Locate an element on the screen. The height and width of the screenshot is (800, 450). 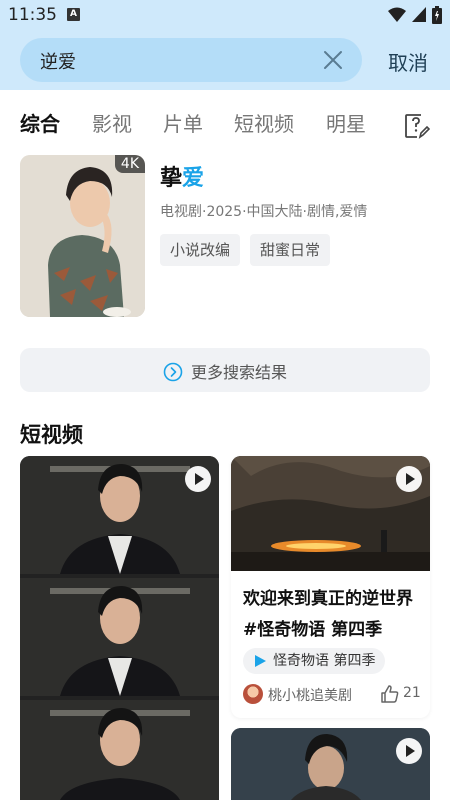
series-link: 怪奇物语 第四季 is located at coordinates (314, 661).